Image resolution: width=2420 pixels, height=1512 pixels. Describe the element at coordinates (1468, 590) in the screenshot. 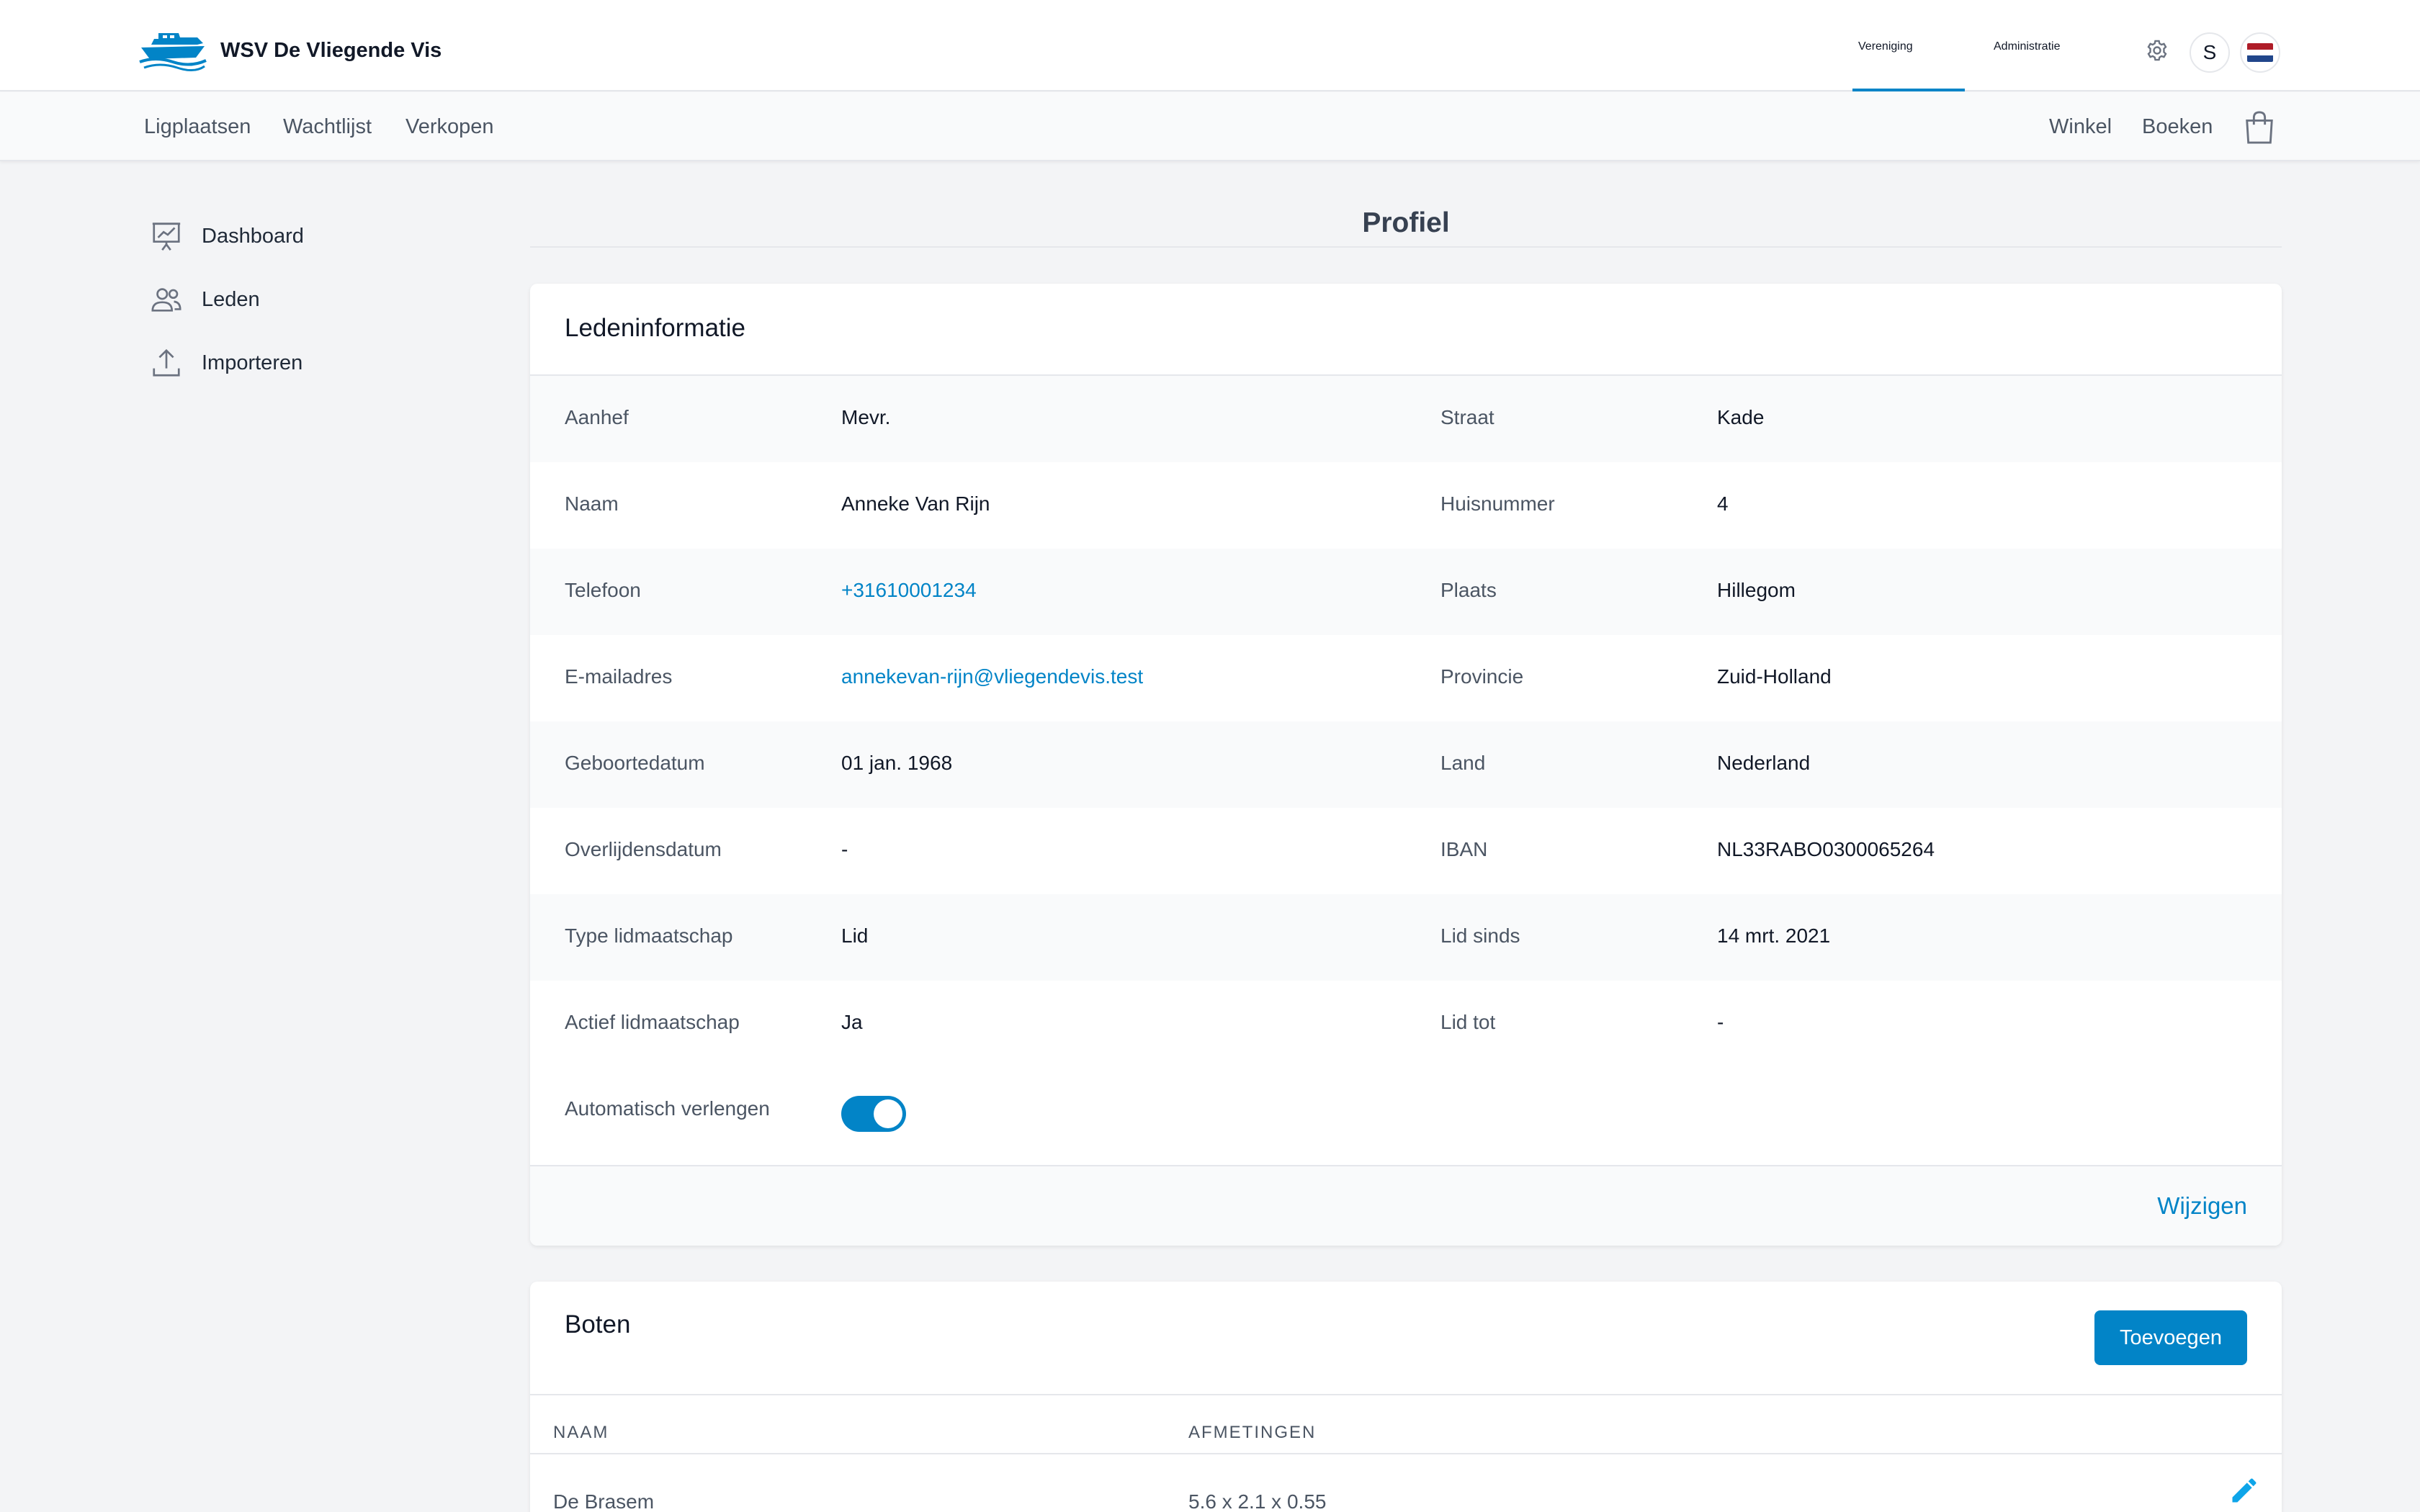

I see `field-label: Plaats` at that location.